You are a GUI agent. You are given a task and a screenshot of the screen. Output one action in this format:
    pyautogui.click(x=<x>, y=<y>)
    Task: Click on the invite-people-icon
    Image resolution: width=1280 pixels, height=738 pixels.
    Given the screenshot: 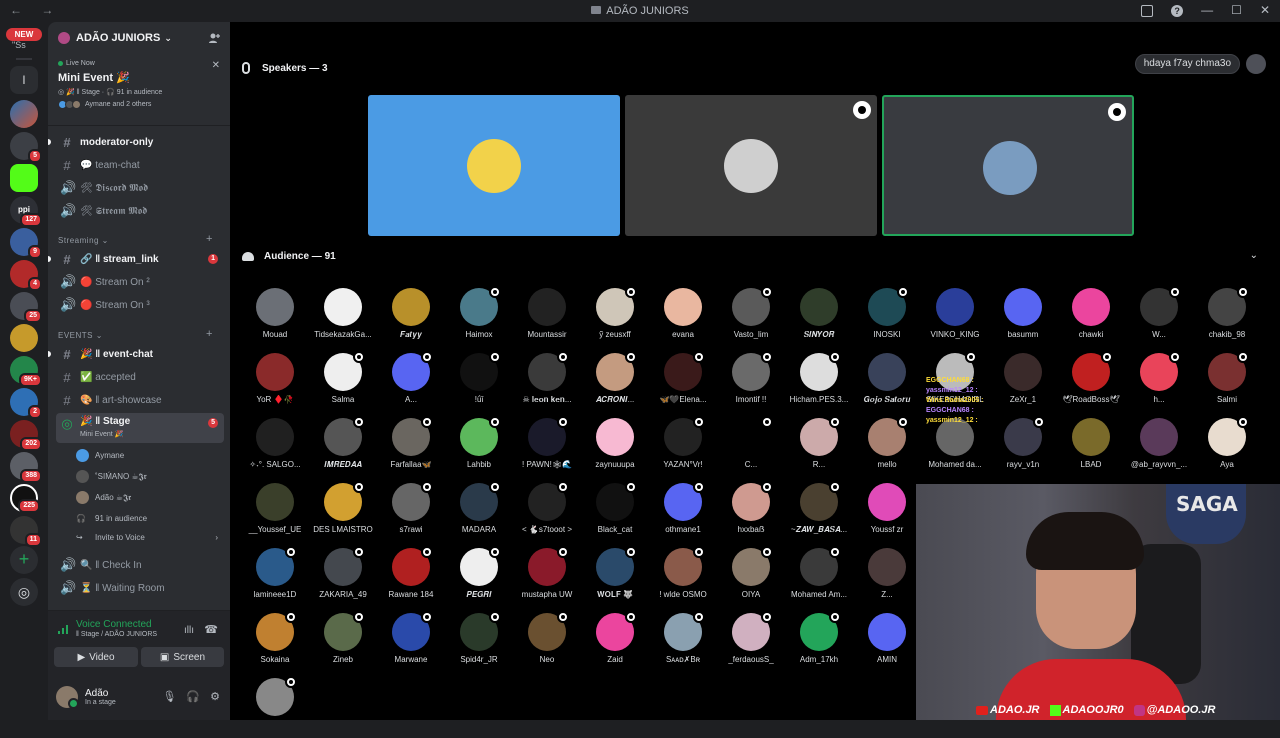 What is the action you would take?
    pyautogui.click(x=214, y=38)
    